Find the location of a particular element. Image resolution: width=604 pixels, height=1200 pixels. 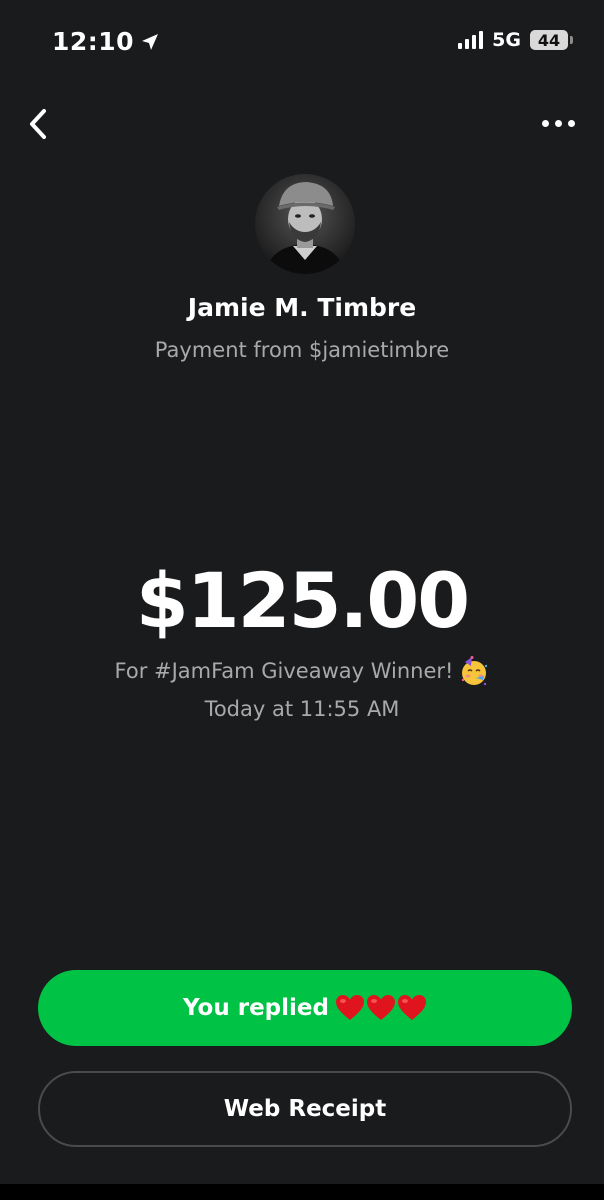

location-arrow-icon is located at coordinates (150, 41).